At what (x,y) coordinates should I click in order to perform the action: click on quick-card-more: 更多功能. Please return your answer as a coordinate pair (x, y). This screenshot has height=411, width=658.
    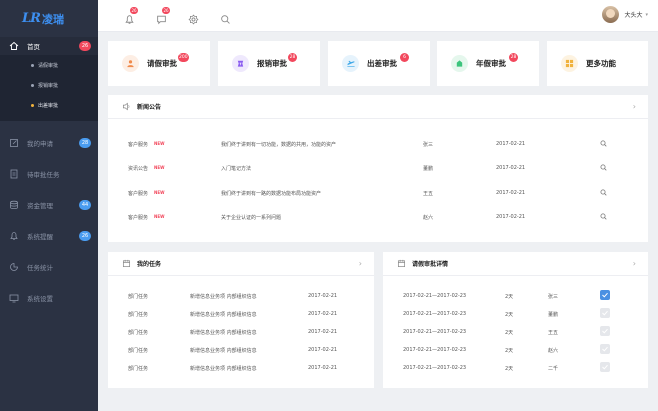
    Looking at the image, I should click on (597, 63).